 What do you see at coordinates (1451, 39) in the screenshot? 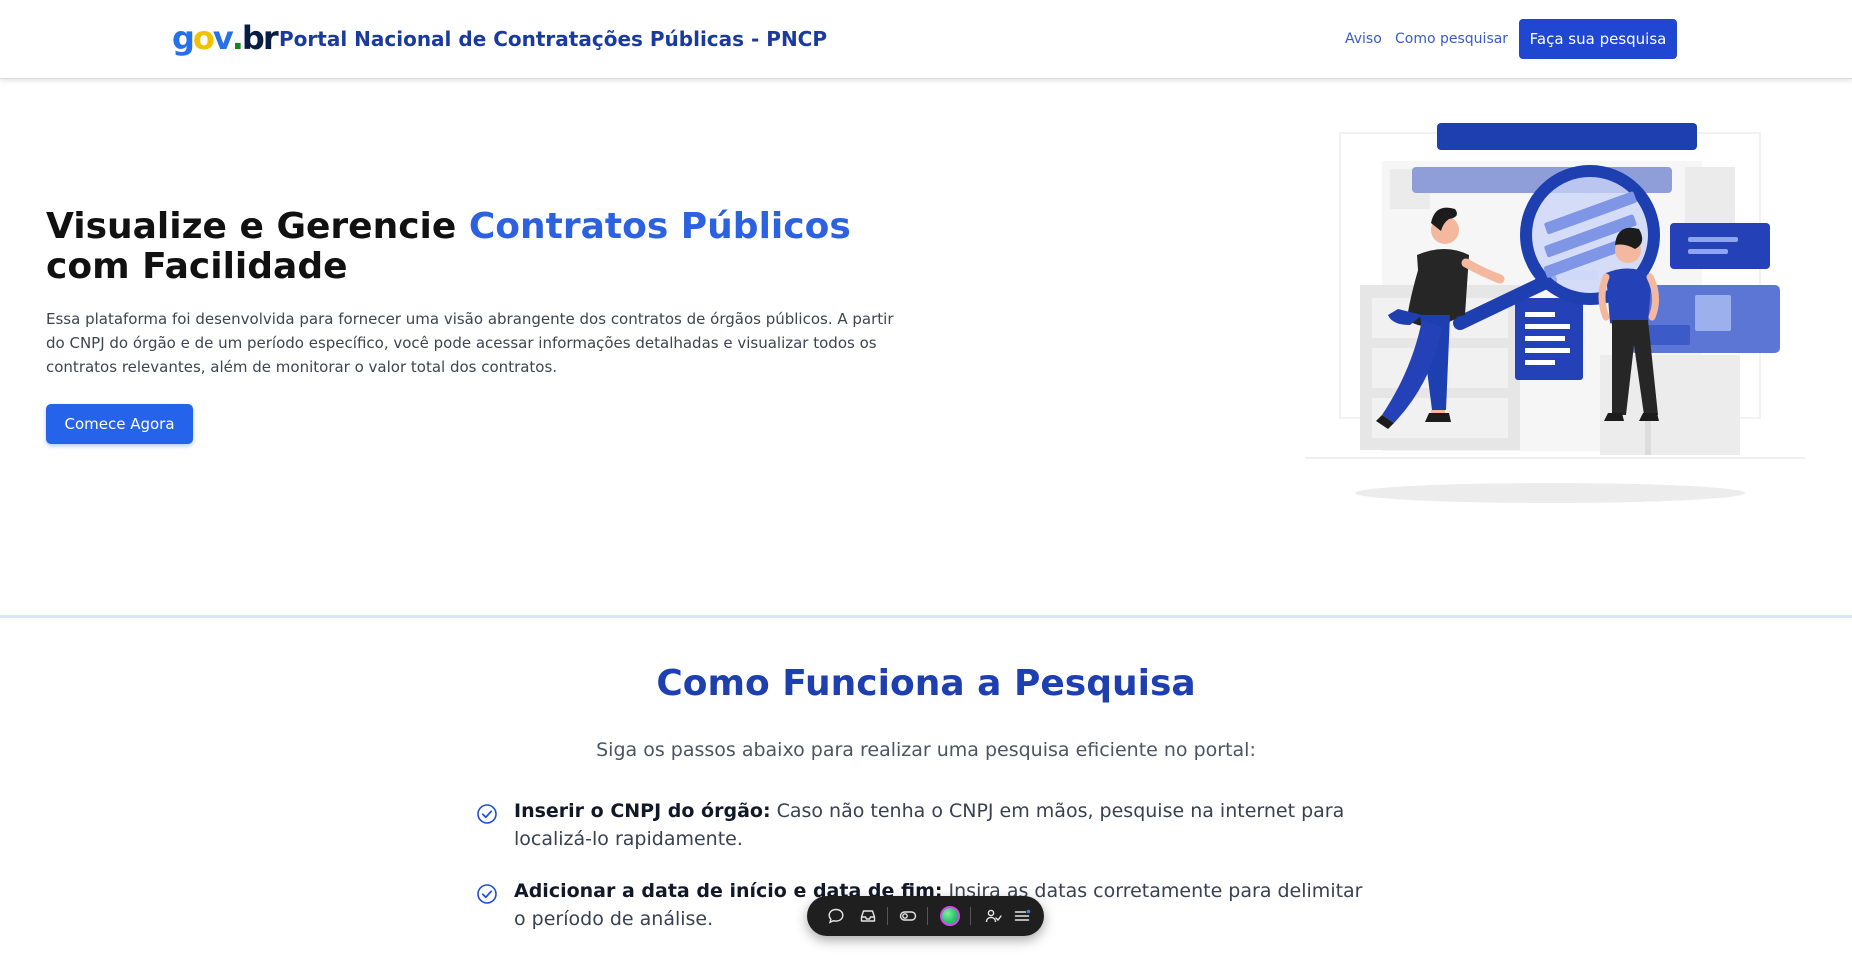
I see `nav-link-como-pesquisar: Como pesquisar` at bounding box center [1451, 39].